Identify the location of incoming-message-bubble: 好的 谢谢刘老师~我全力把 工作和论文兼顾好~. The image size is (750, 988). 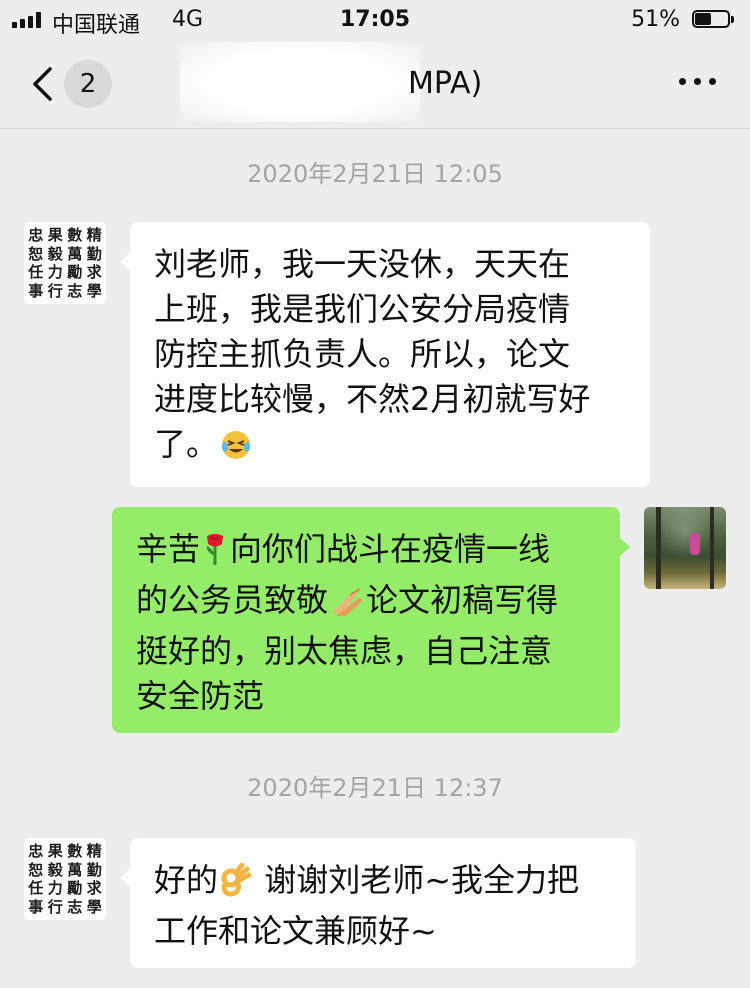
(378, 903).